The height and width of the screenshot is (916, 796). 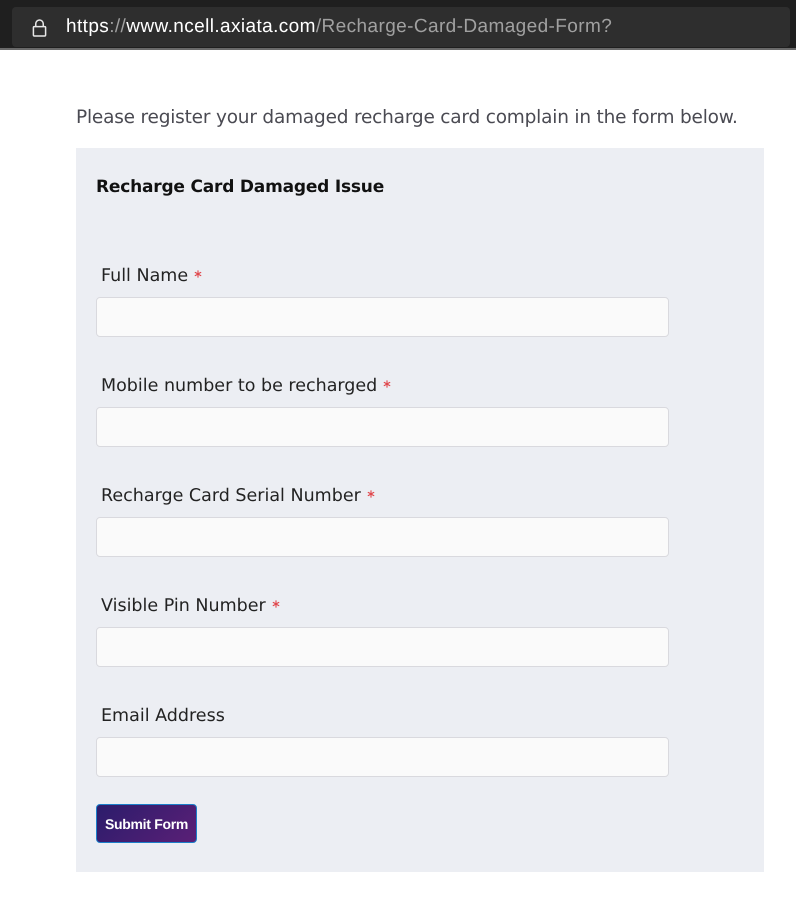 What do you see at coordinates (241, 187) in the screenshot?
I see `form-title: Recharge Card Damaged Issue` at bounding box center [241, 187].